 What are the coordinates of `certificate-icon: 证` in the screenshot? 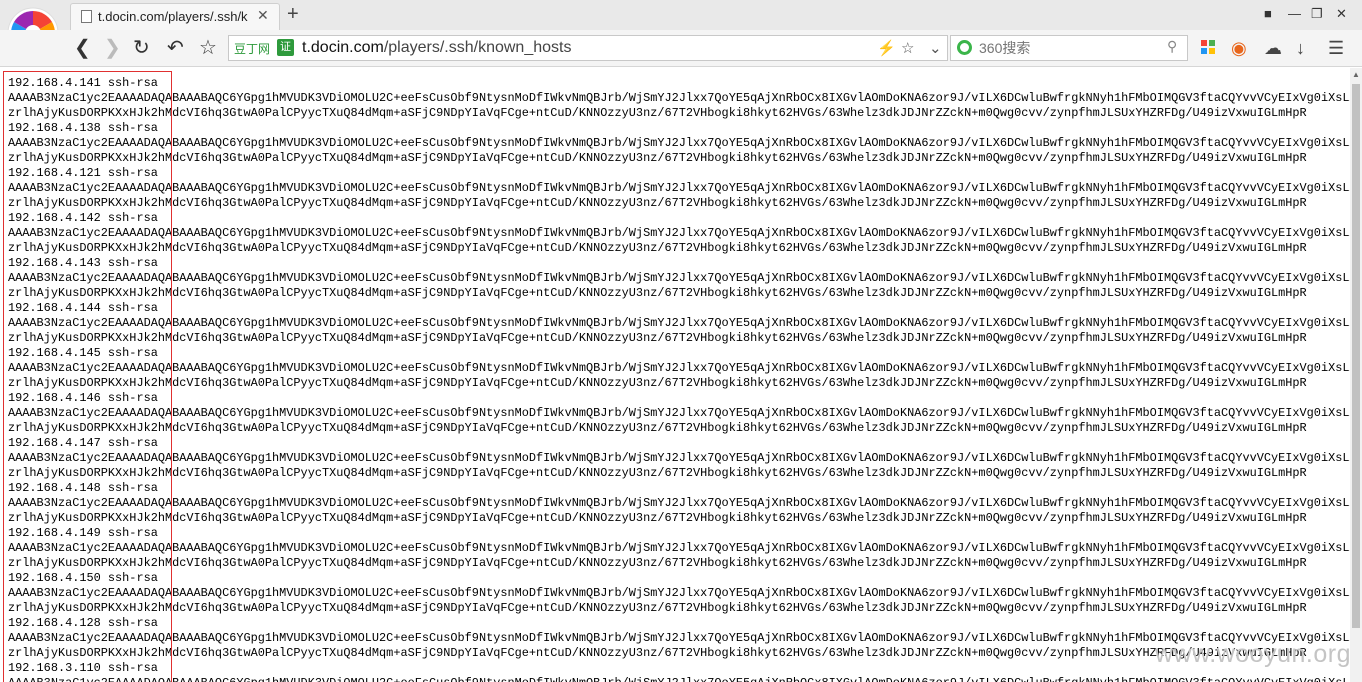 It's located at (285, 47).